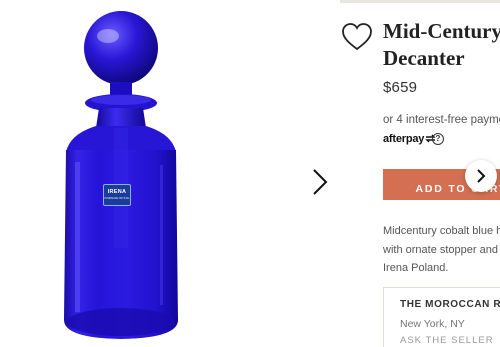 This screenshot has height=347, width=500. Describe the element at coordinates (441, 31) in the screenshot. I see `product-title-line-1: Mid-Century B` at that location.